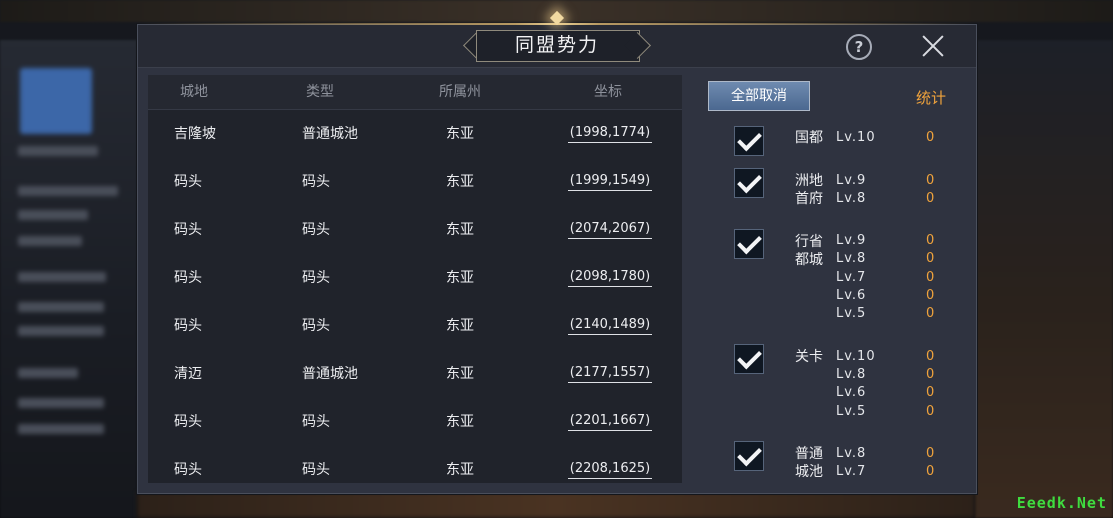 The width and height of the screenshot is (1113, 518). What do you see at coordinates (415, 374) in the screenshot?
I see `table-row: 清迈 普通城池 东亚 (2177,1557)` at bounding box center [415, 374].